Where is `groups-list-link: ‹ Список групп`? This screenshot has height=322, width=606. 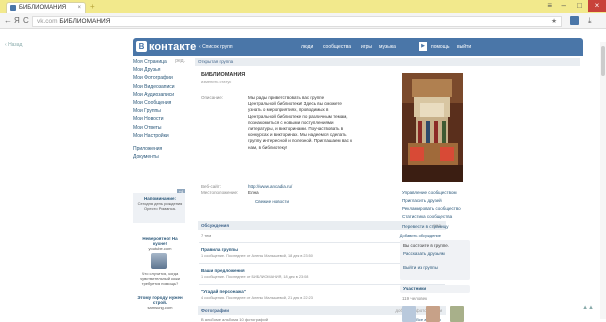 groups-list-link: ‹ Список групп is located at coordinates (216, 47).